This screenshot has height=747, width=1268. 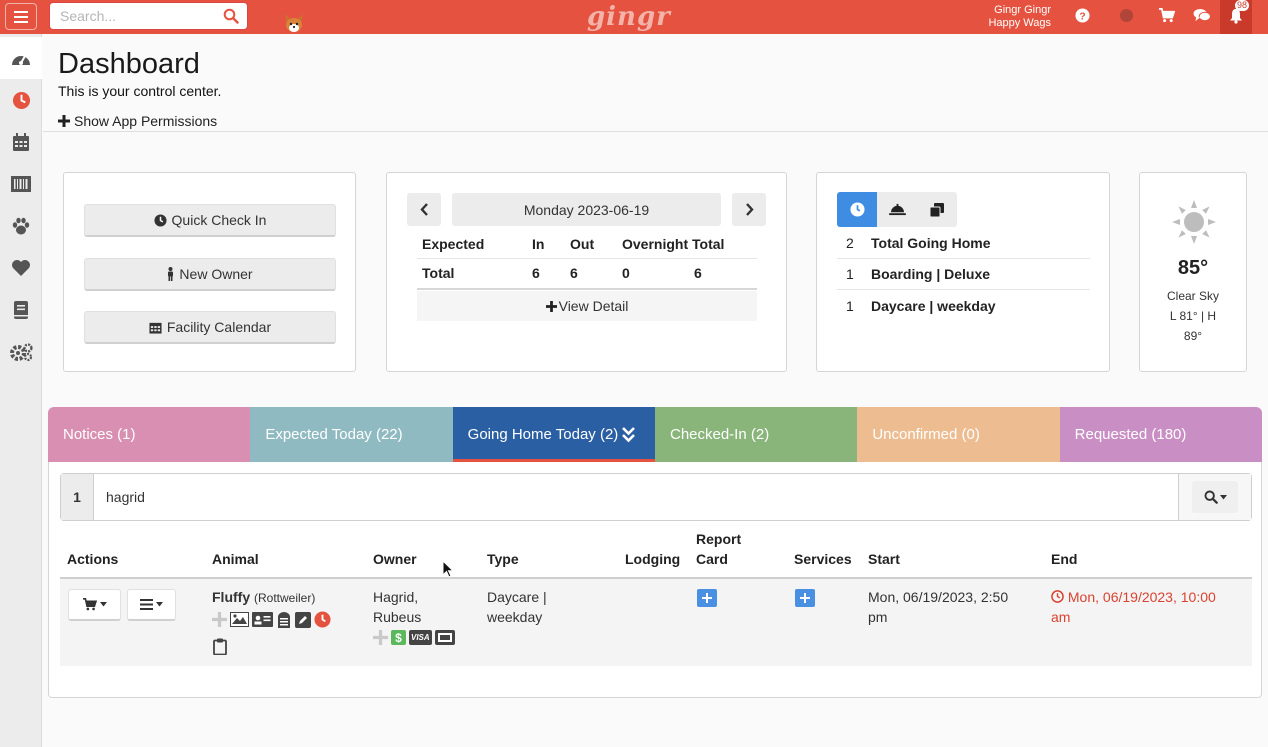 I want to click on id-card-icon, so click(x=262, y=619).